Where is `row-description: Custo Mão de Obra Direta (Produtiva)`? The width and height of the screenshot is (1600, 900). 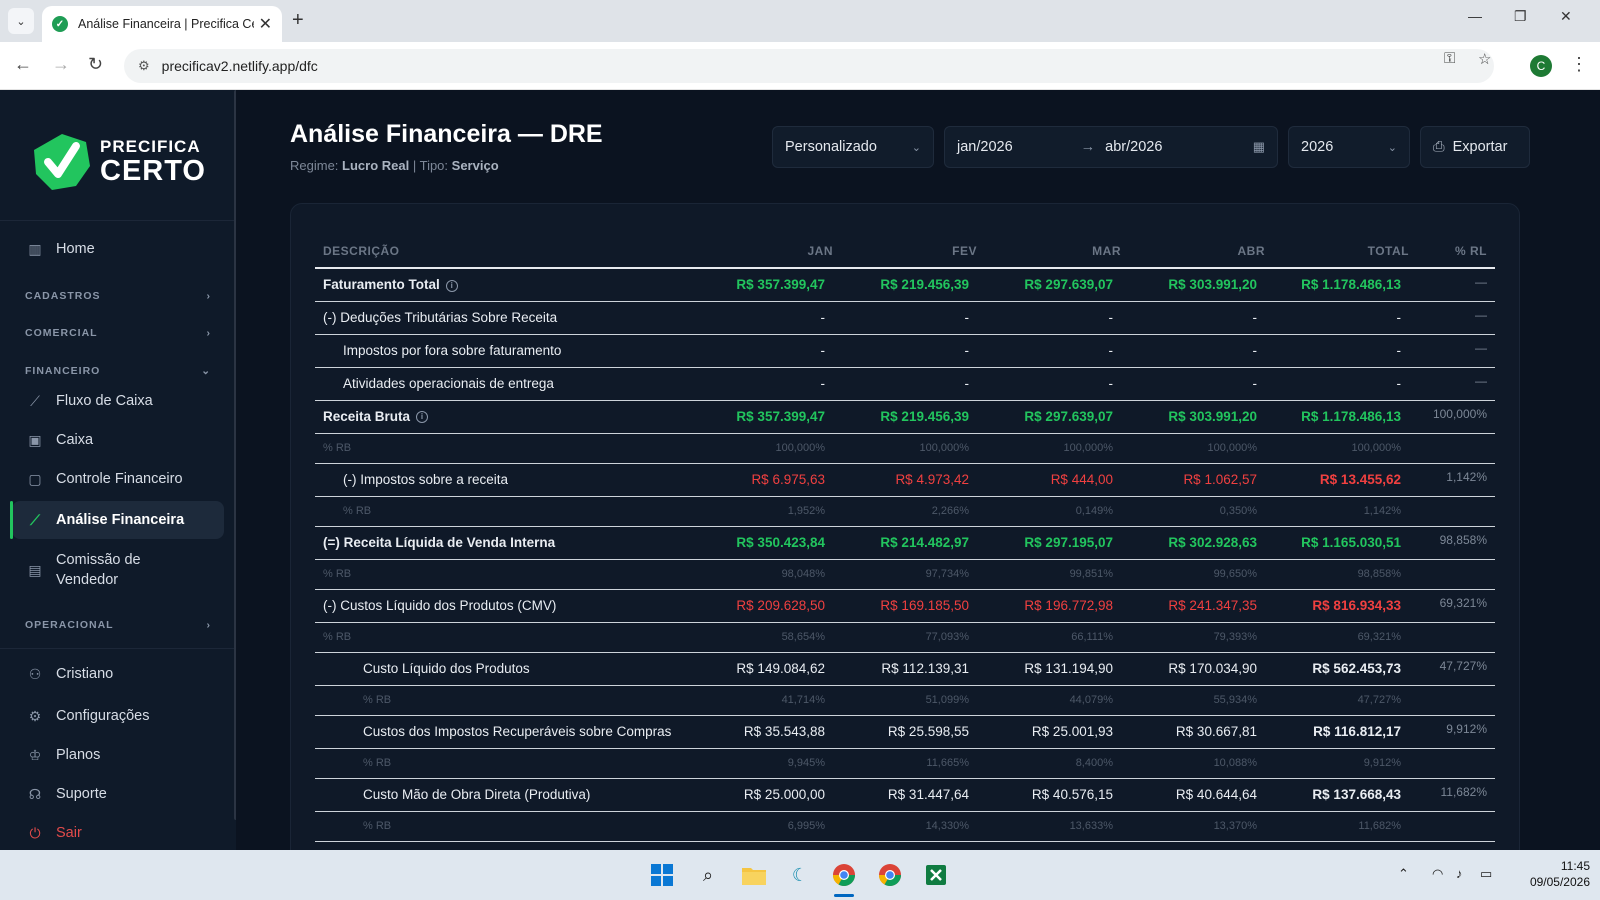
row-description: Custo Mão de Obra Direta (Produtiva) is located at coordinates (505, 795).